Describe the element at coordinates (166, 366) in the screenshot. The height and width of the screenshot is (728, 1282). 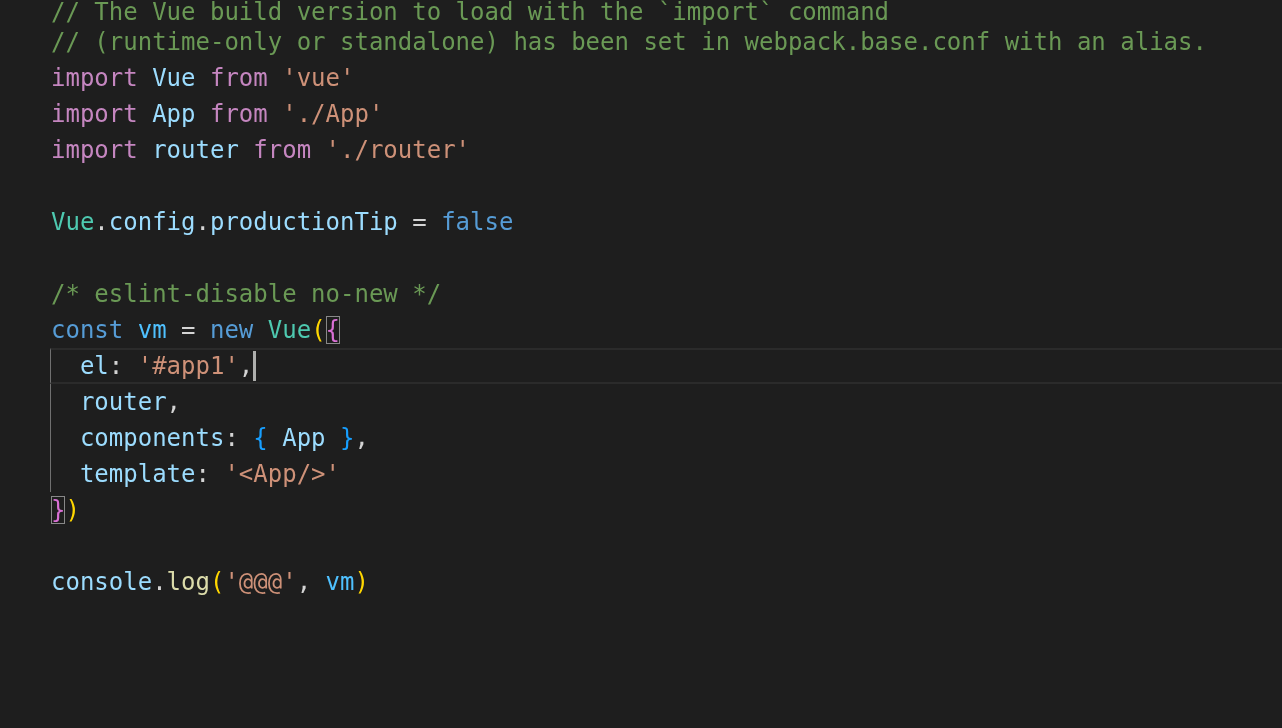
I see `code-line: el: '#app1',` at that location.